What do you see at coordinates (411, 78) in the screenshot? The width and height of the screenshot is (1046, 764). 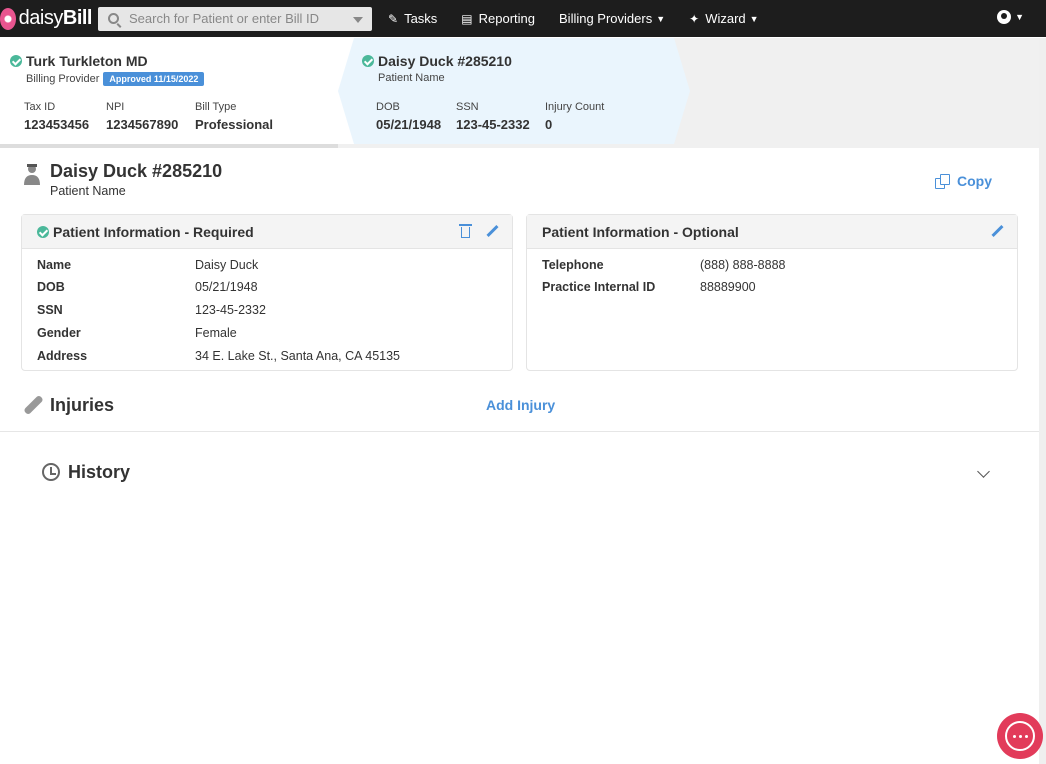 I see `patient-card-sub: Patient Name` at bounding box center [411, 78].